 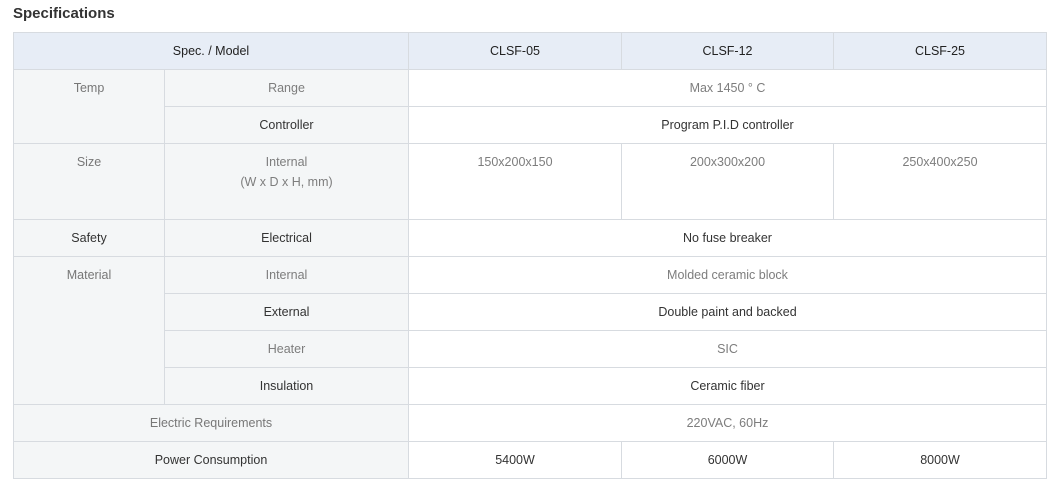 What do you see at coordinates (286, 88) in the screenshot?
I see `label-temp-range: Range` at bounding box center [286, 88].